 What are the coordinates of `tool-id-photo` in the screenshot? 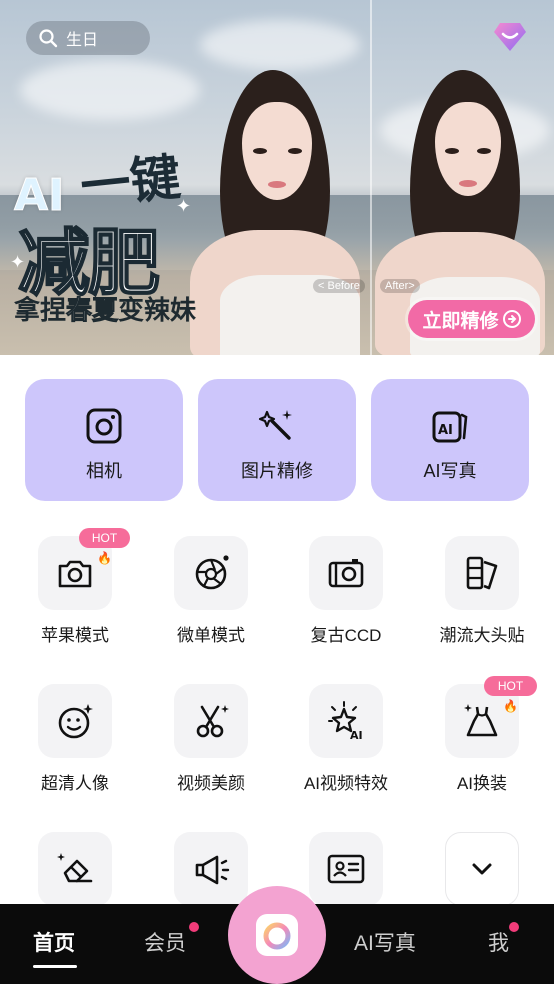 It's located at (346, 868).